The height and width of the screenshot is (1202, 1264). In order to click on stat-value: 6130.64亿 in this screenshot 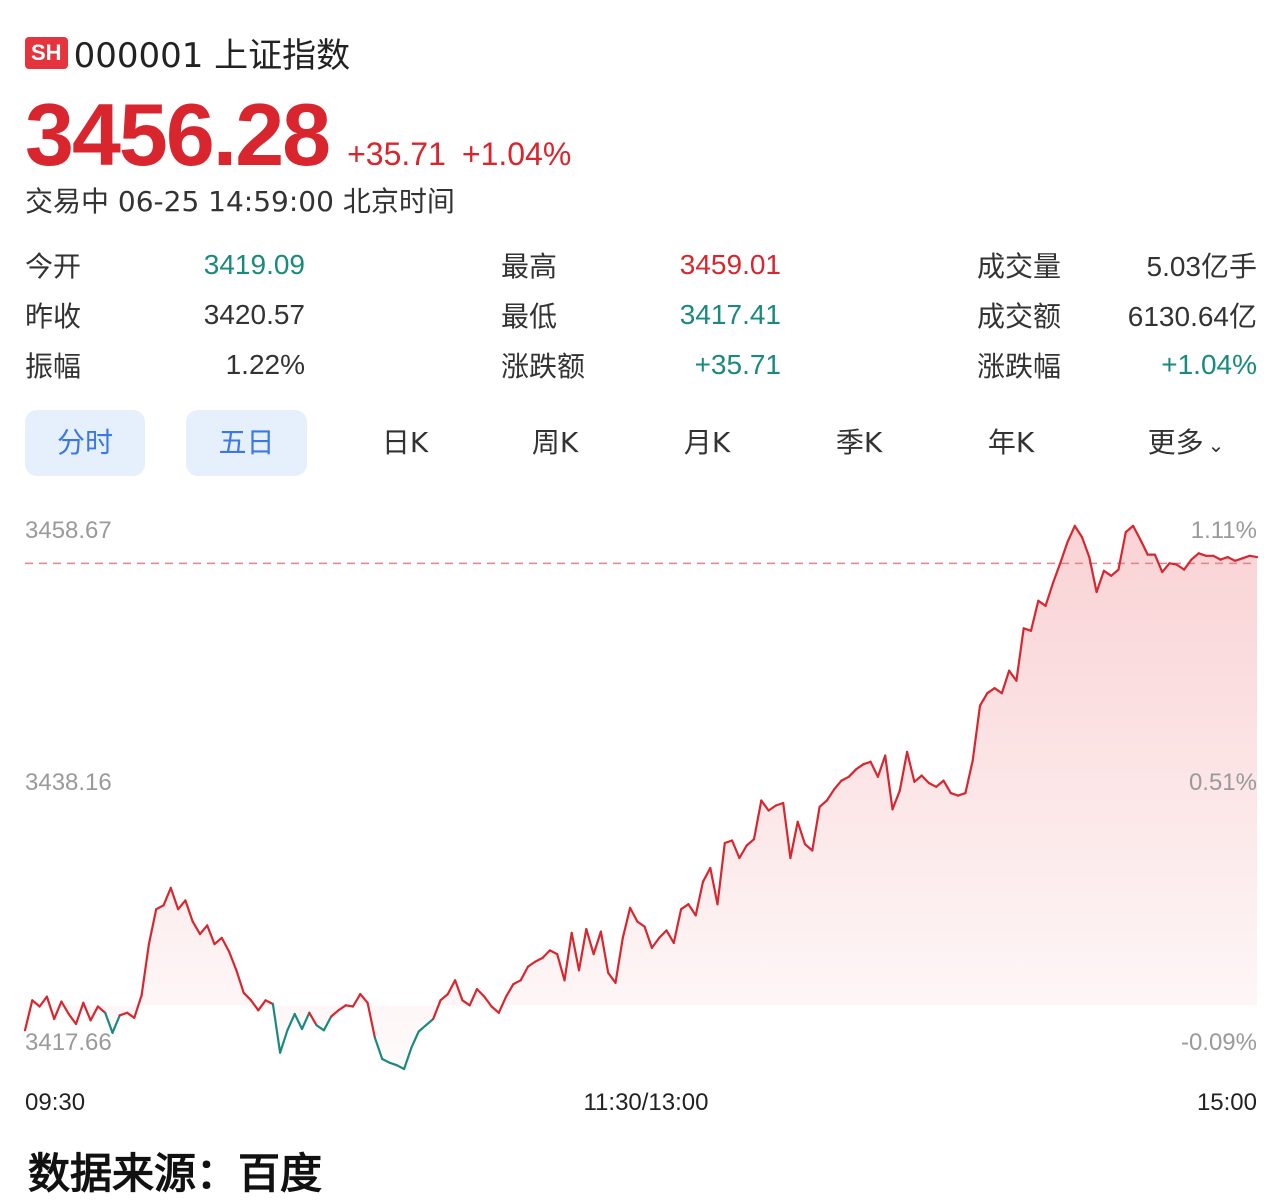, I will do `click(1192, 316)`.